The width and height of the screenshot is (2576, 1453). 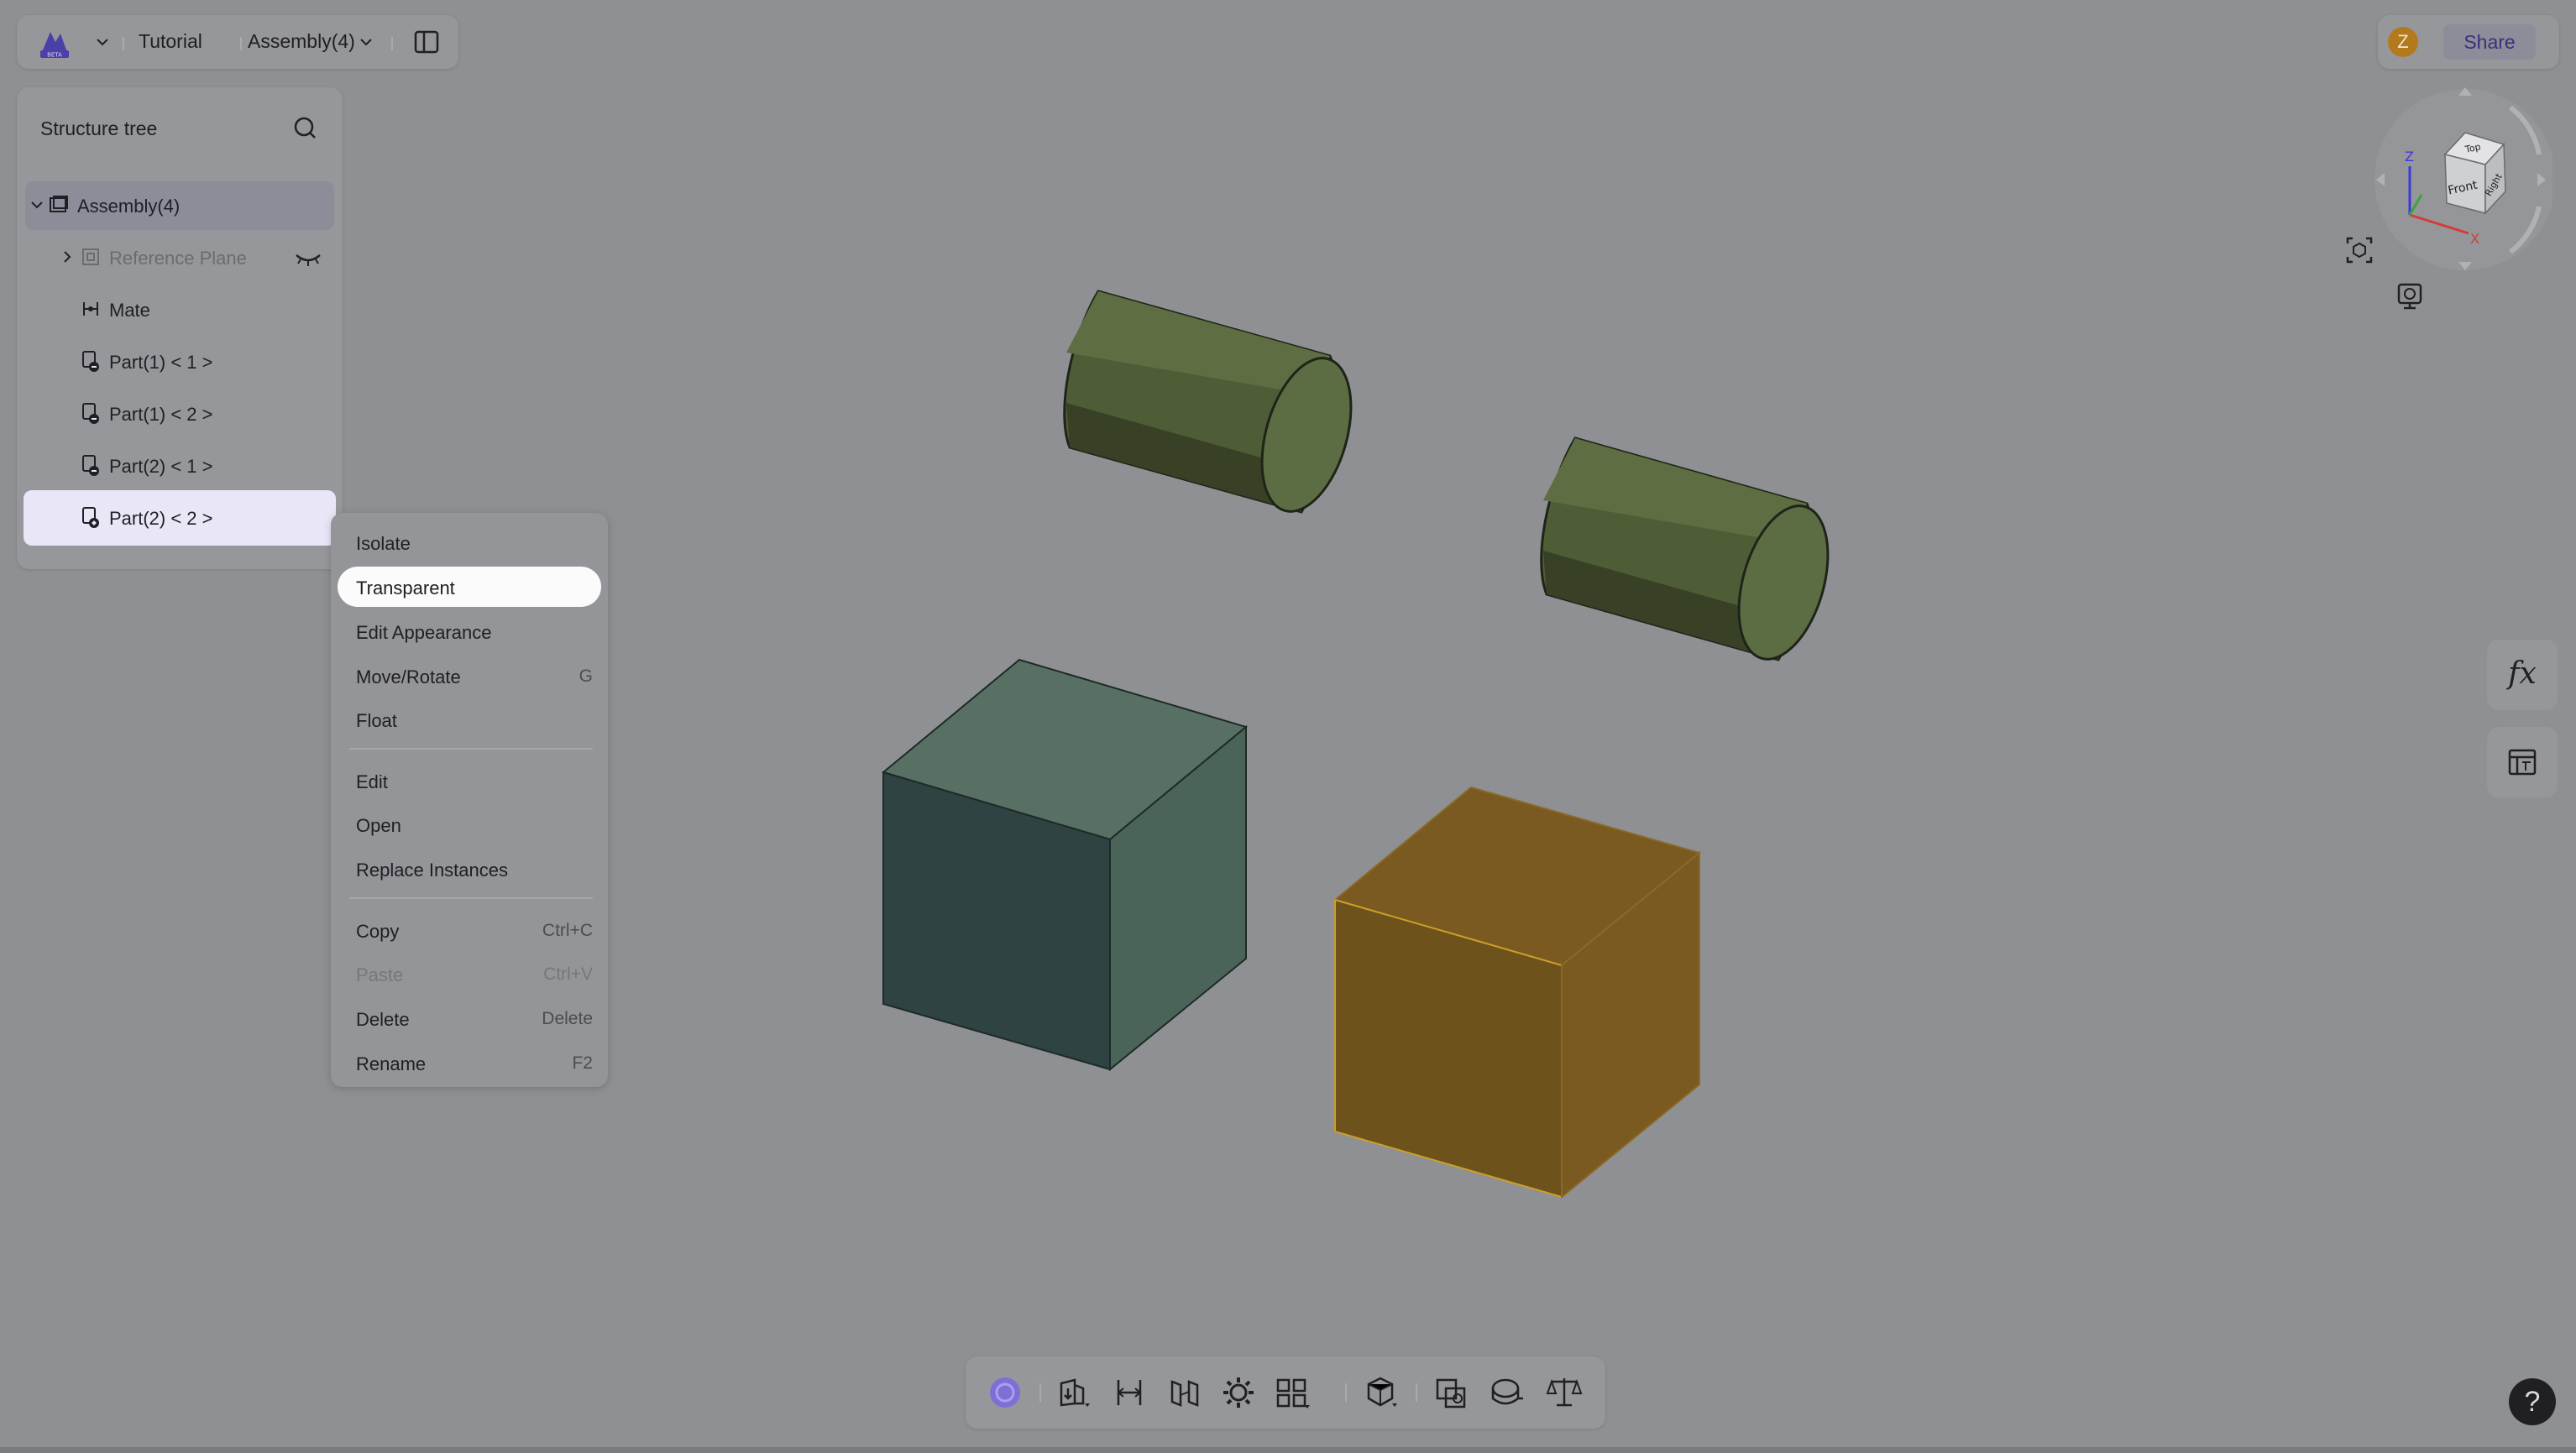 What do you see at coordinates (2360, 251) in the screenshot?
I see `fit-view-icon` at bounding box center [2360, 251].